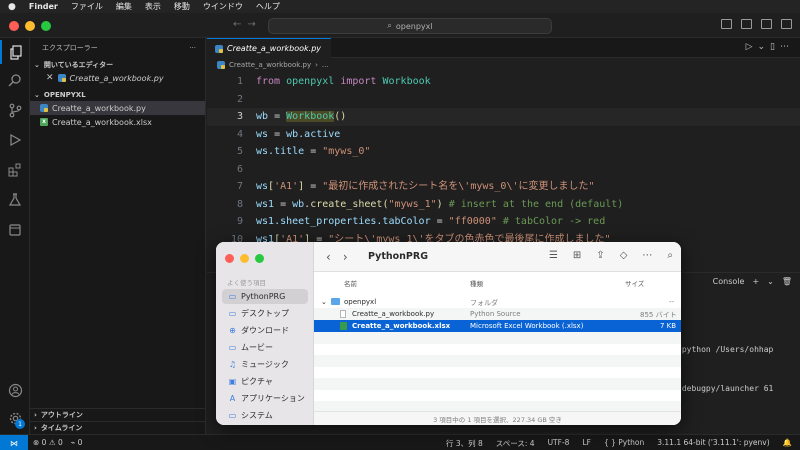  I want to click on more-actions-icon: ···, so click(192, 48).